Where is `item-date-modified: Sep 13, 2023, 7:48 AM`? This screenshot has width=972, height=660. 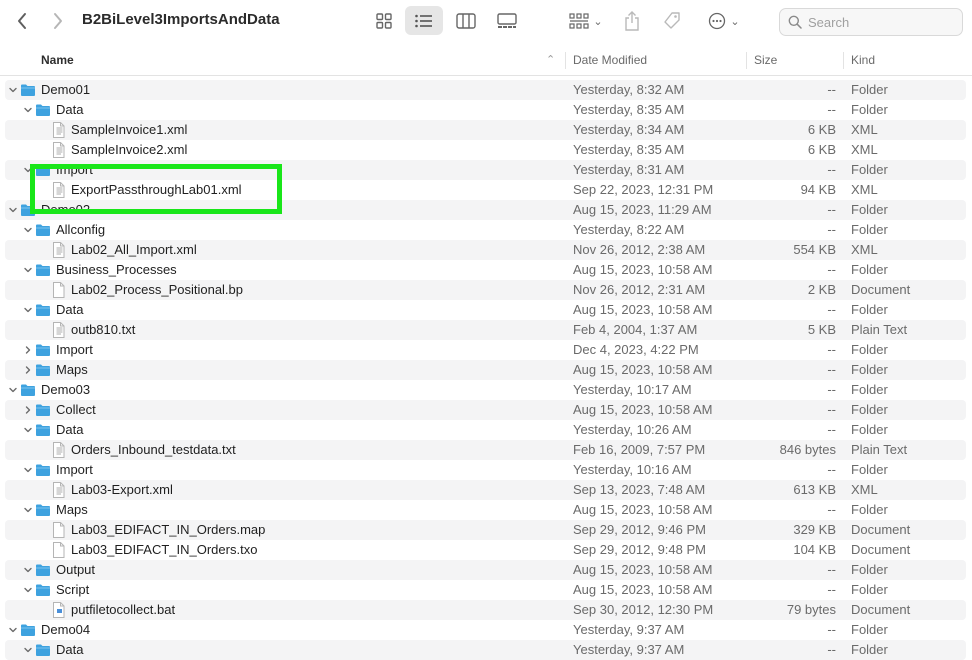 item-date-modified: Sep 13, 2023, 7:48 AM is located at coordinates (639, 489).